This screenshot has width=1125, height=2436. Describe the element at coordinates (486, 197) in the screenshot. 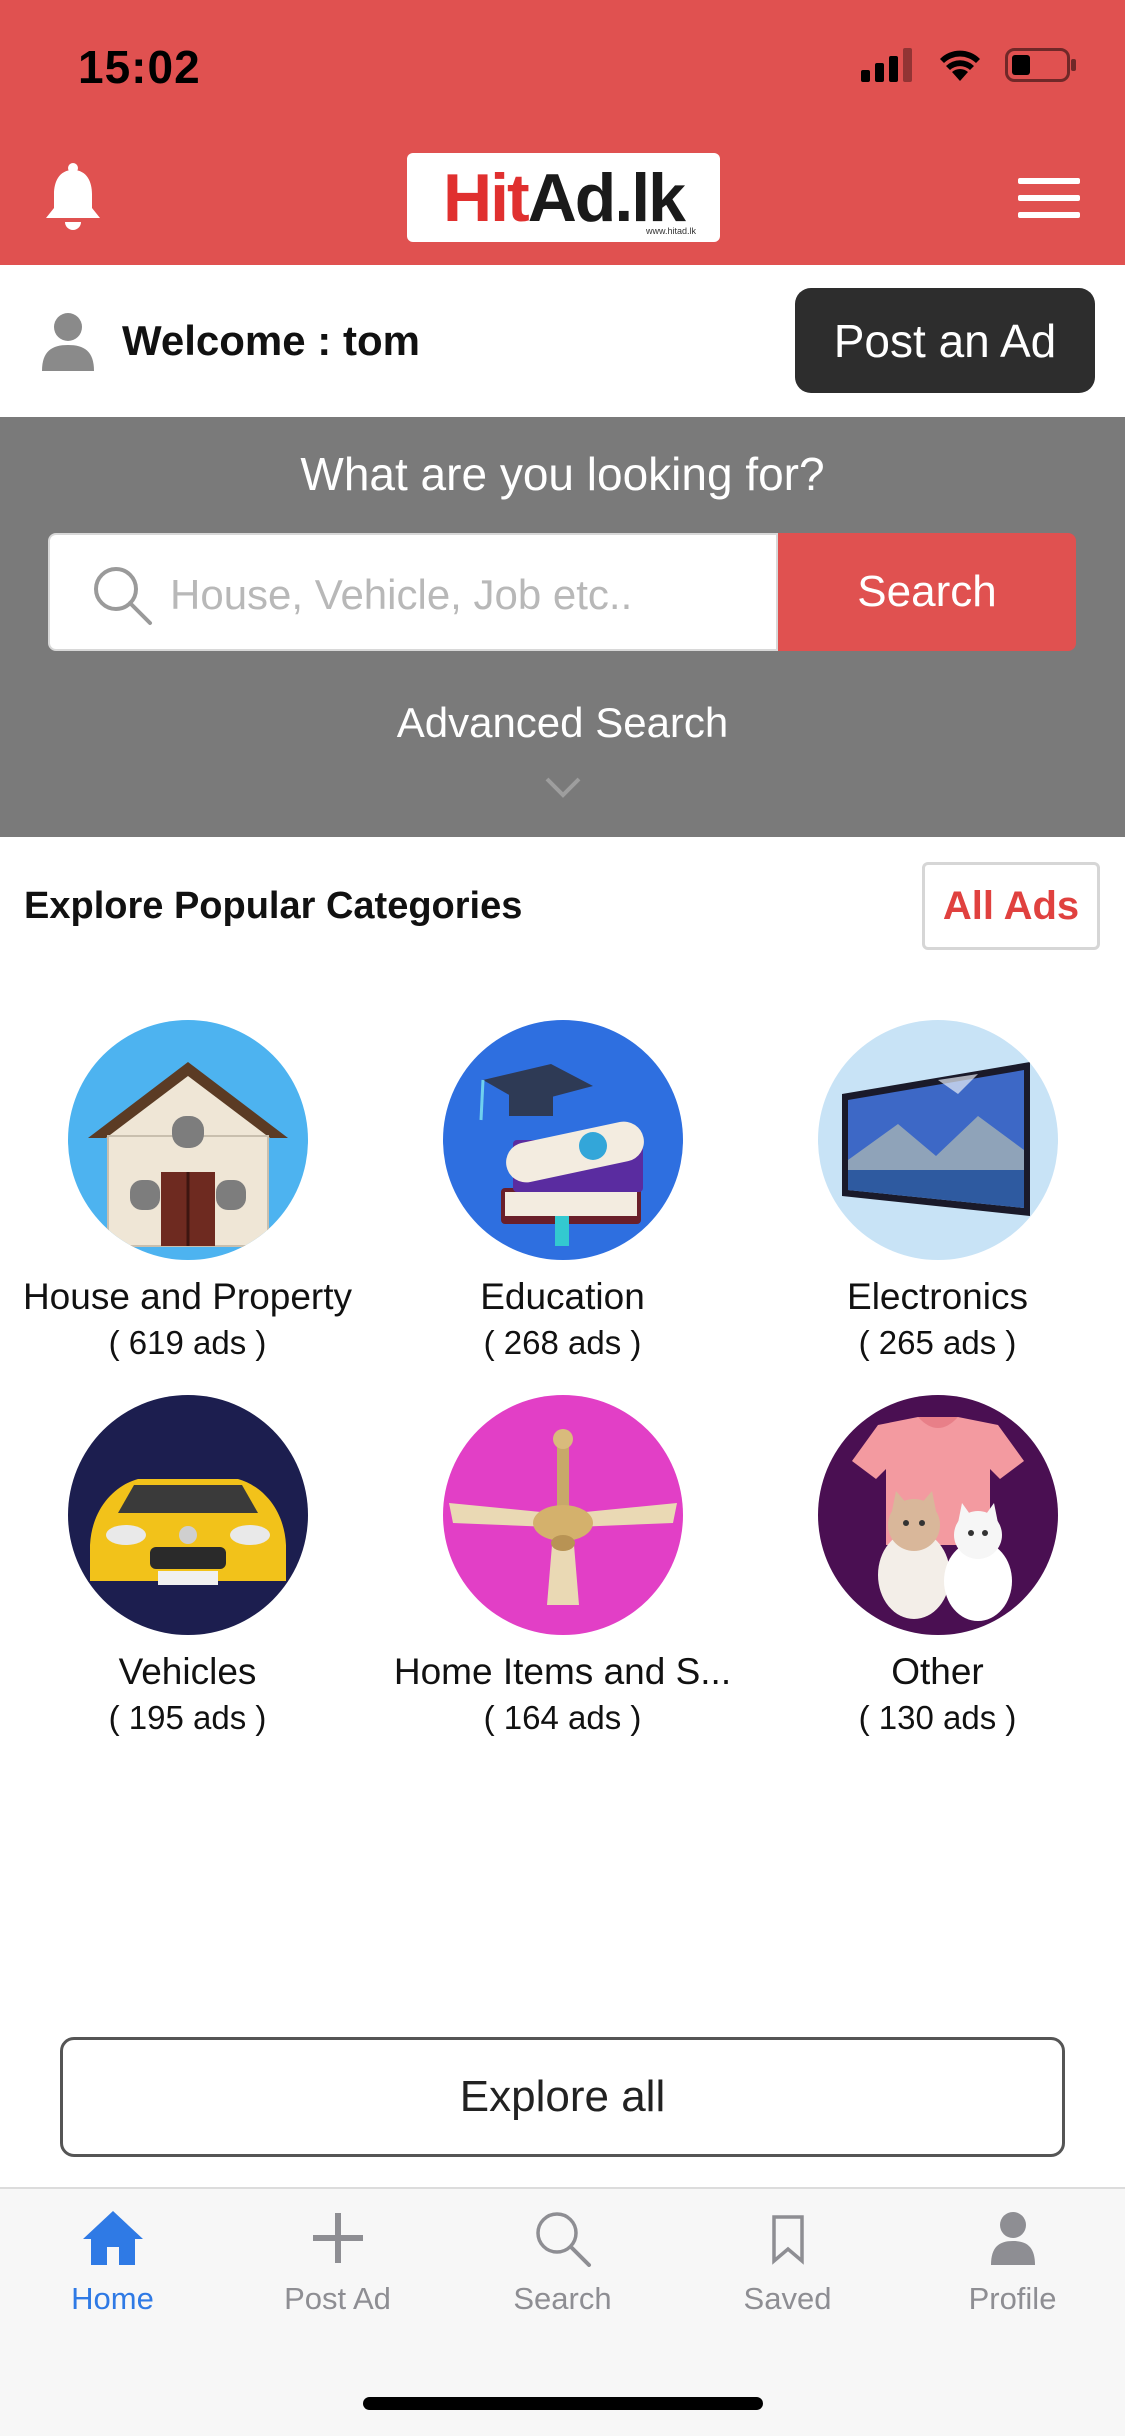

I see `logo-hit-text: Hit` at that location.